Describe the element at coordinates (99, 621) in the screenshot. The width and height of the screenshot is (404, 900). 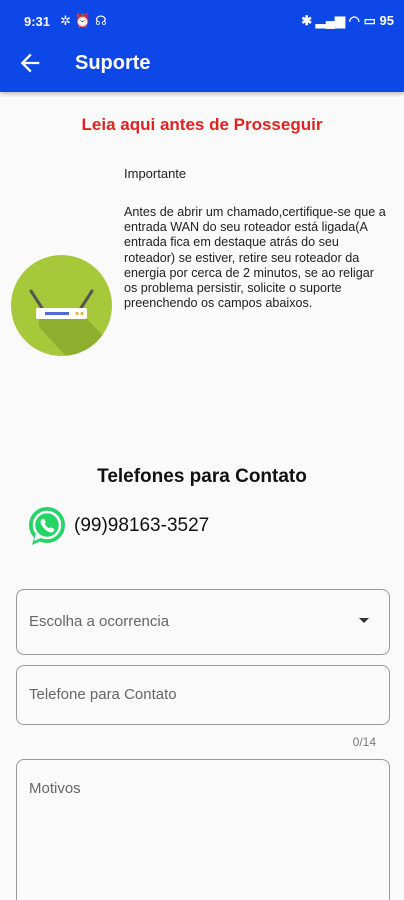
I see `occurrence-label: Escolha a ocorrencia` at that location.